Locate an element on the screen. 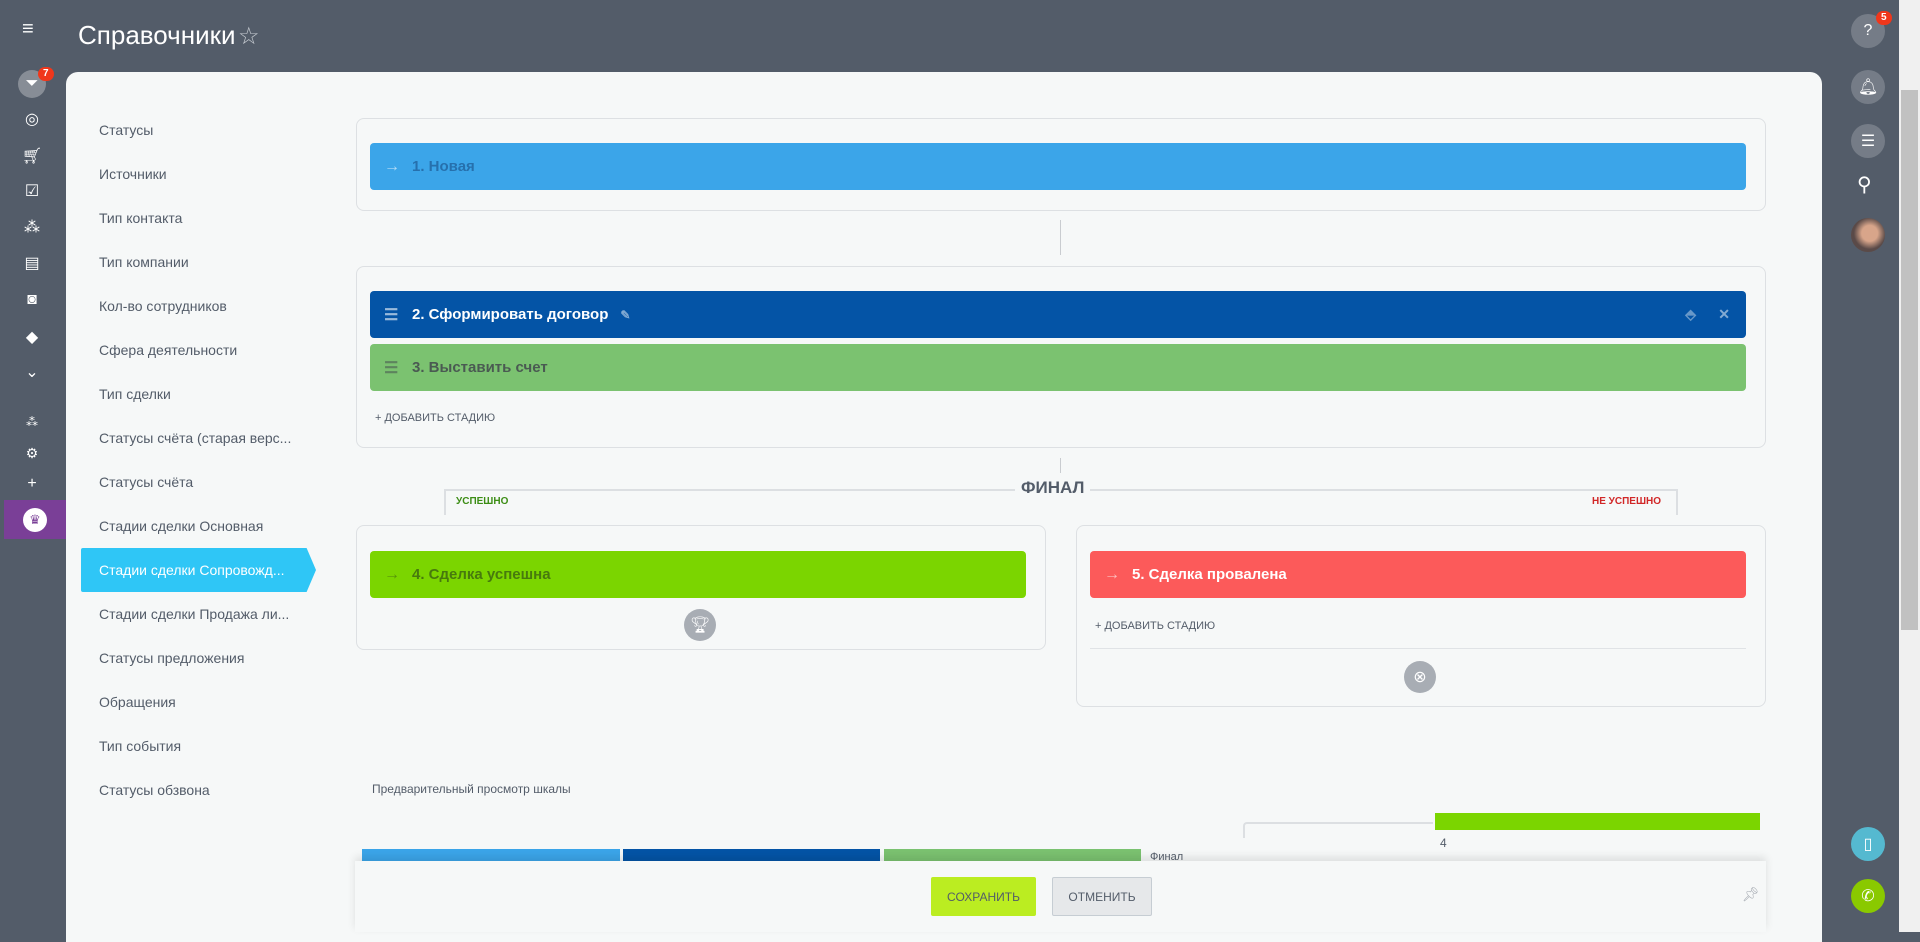  nav-item: Статусы is located at coordinates (214, 130).